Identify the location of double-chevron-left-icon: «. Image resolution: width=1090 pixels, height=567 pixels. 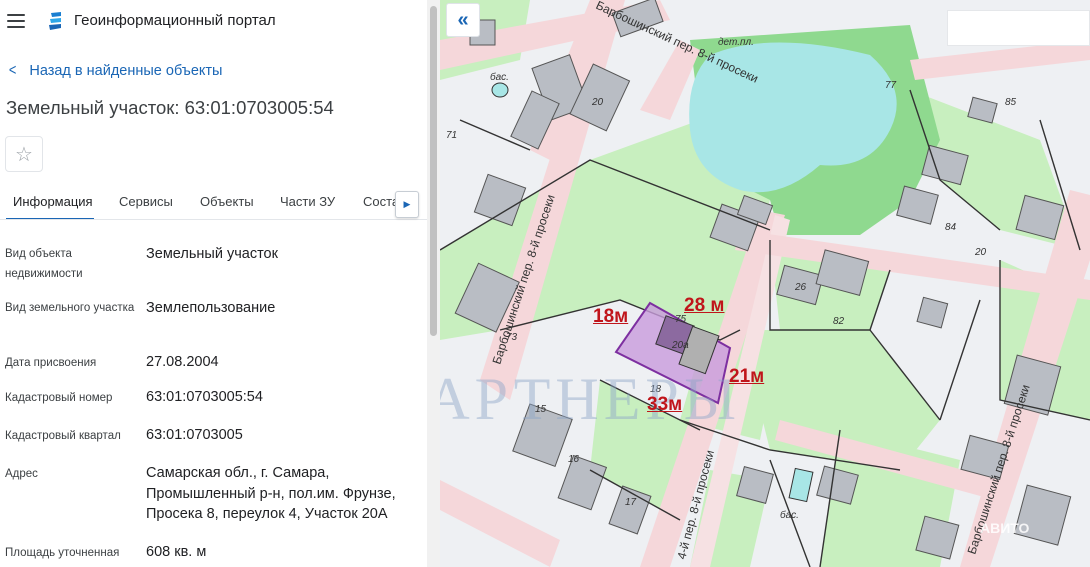
(463, 19).